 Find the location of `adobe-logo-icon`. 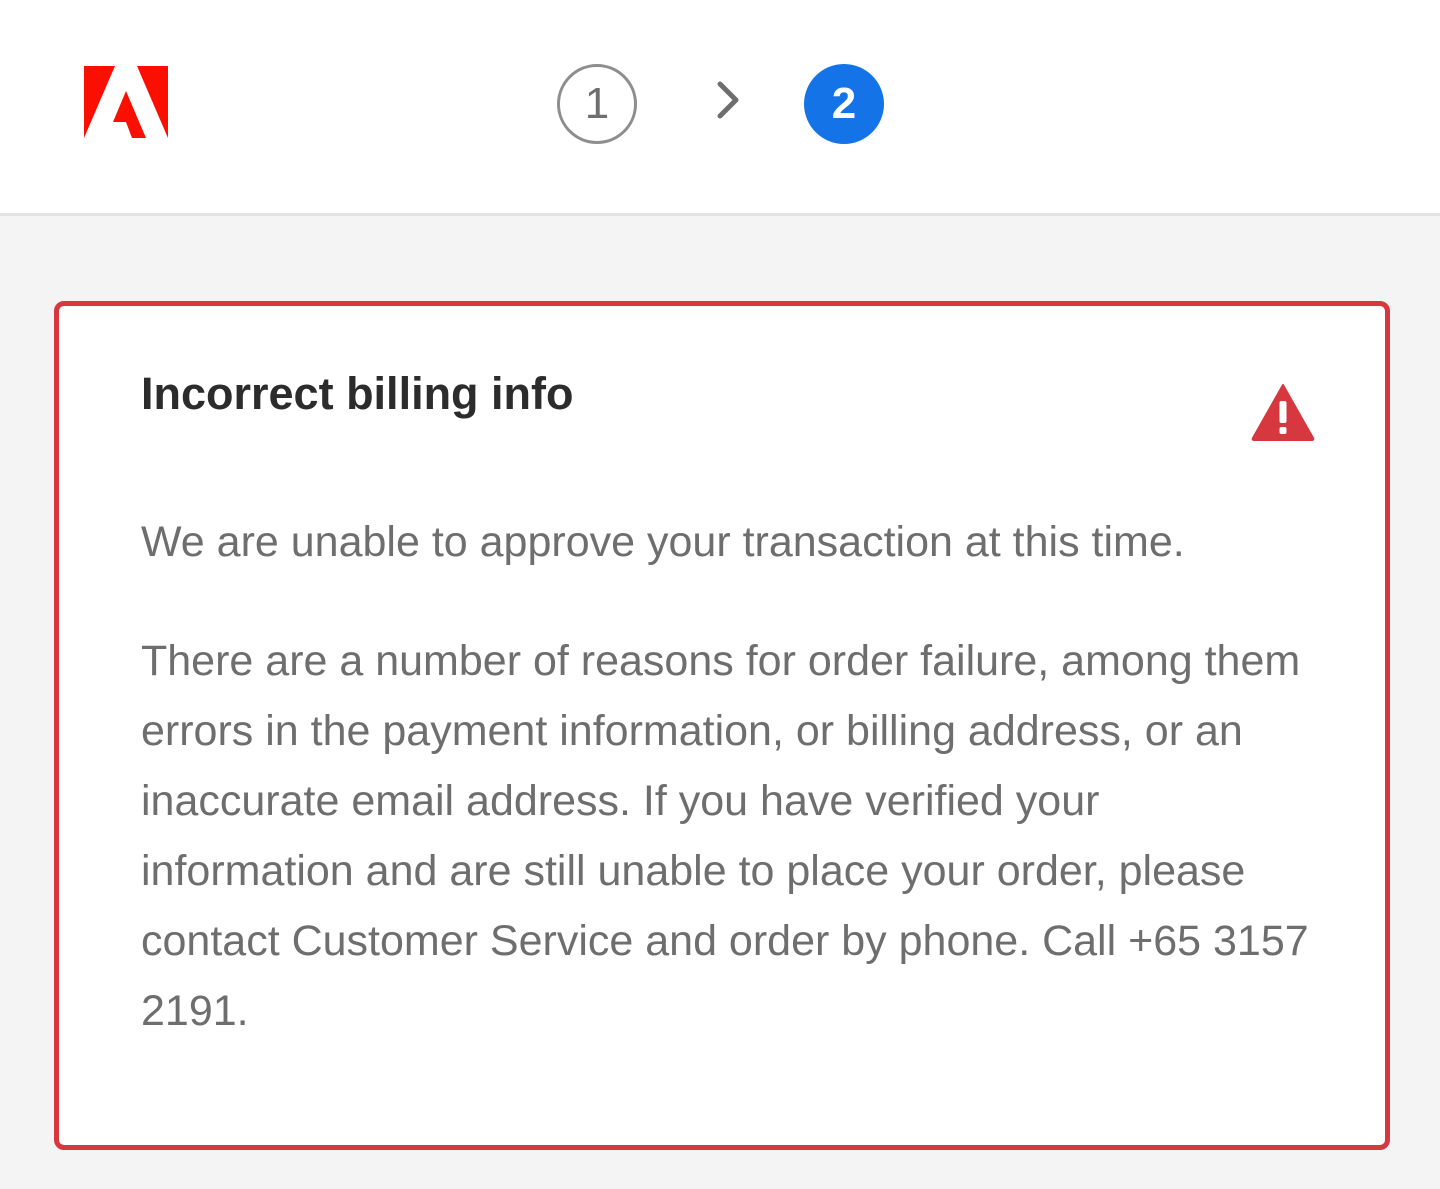

adobe-logo-icon is located at coordinates (126, 102).